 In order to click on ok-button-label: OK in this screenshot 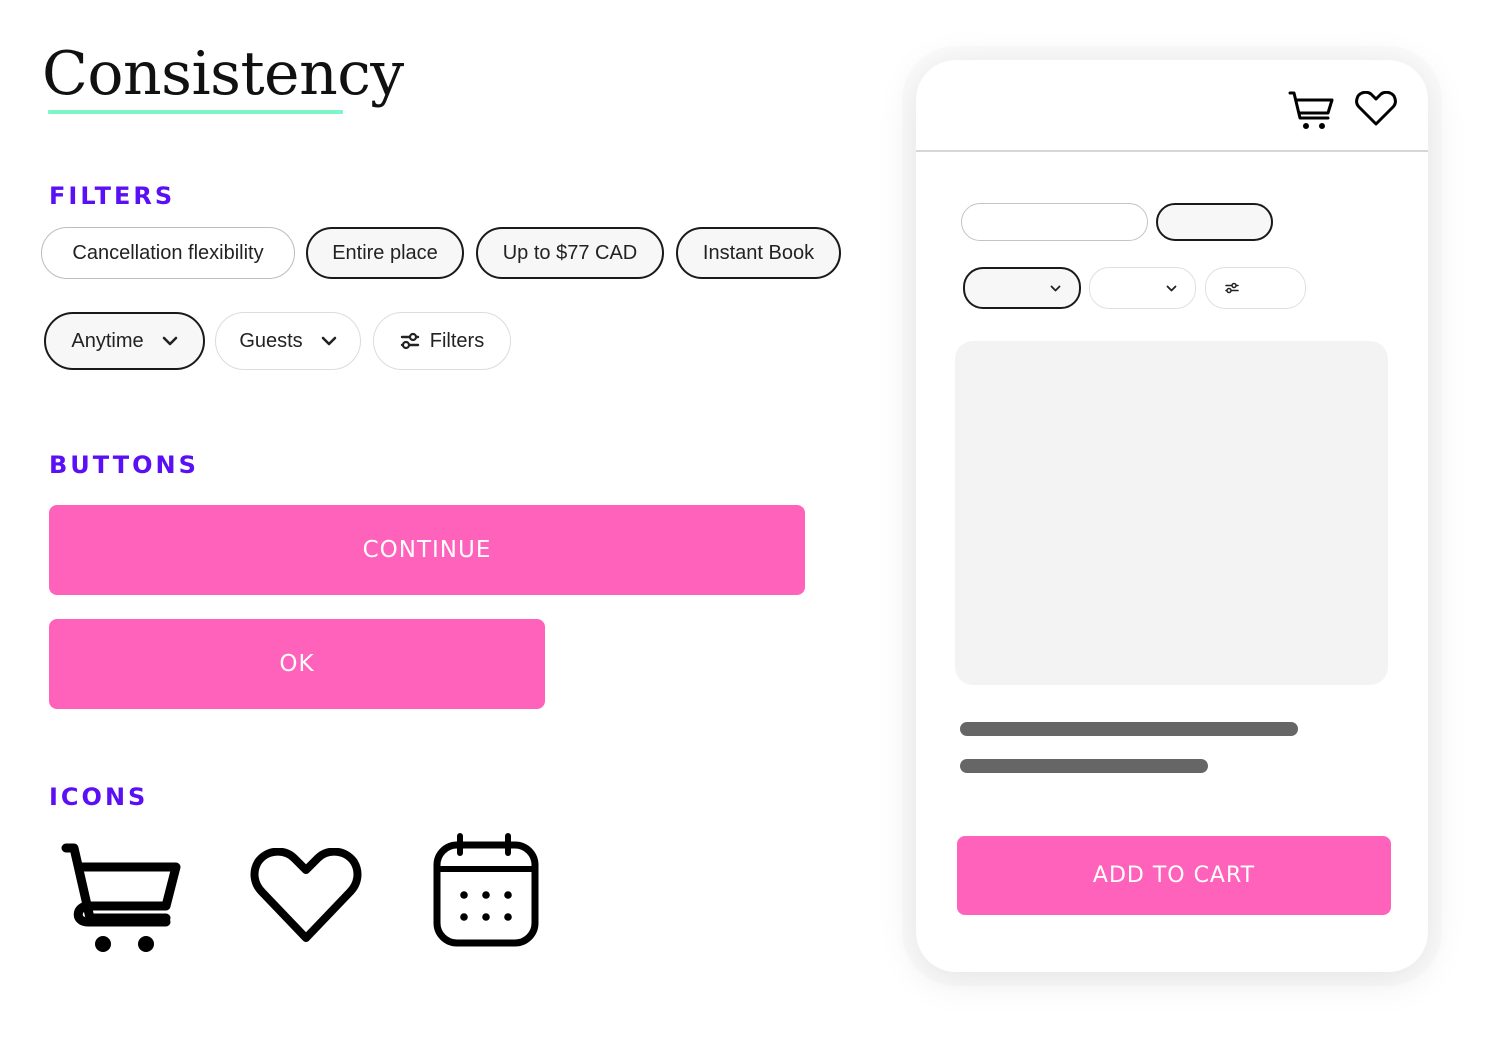, I will do `click(297, 664)`.